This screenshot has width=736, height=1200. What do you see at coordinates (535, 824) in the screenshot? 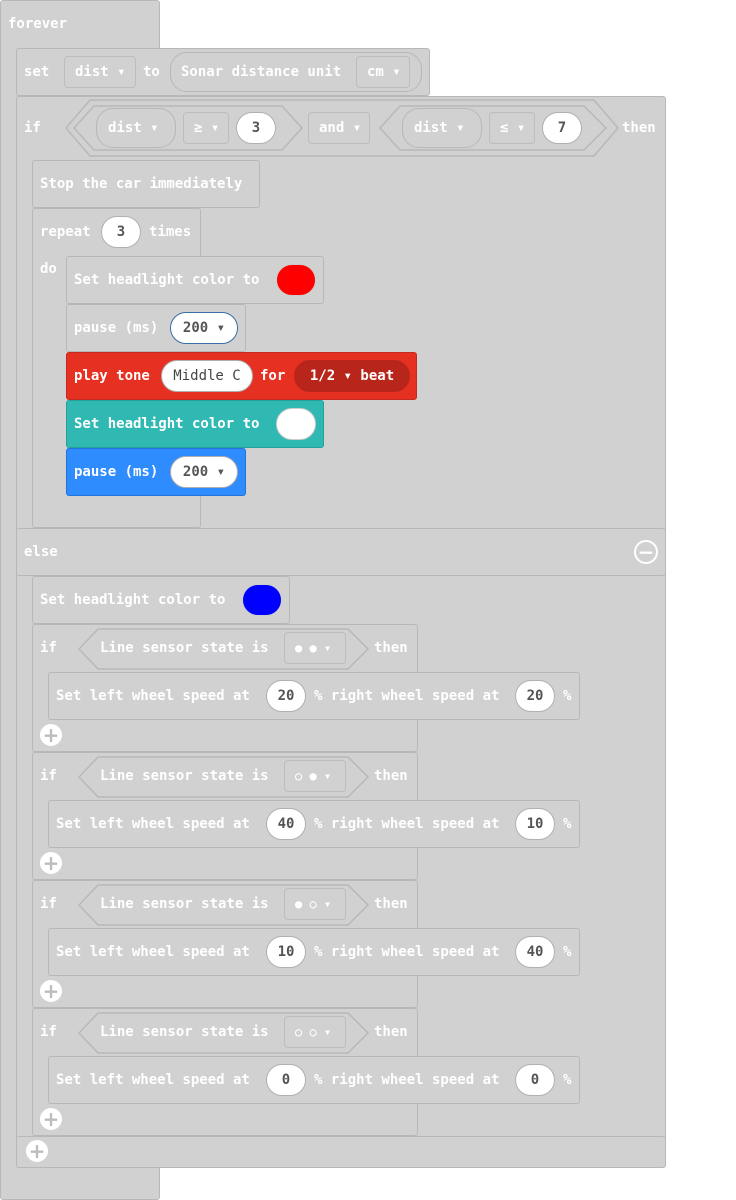
I see `right-speed-input: 10` at bounding box center [535, 824].